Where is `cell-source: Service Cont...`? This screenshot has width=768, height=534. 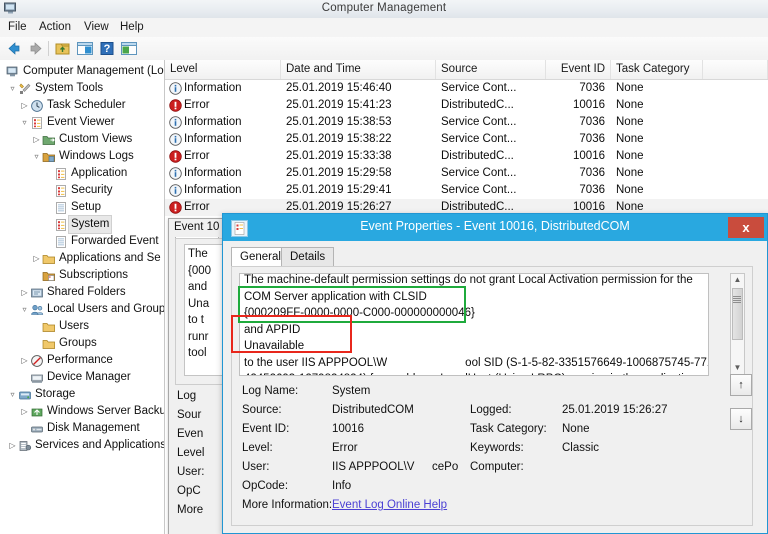
cell-source: Service Cont... is located at coordinates (479, 173).